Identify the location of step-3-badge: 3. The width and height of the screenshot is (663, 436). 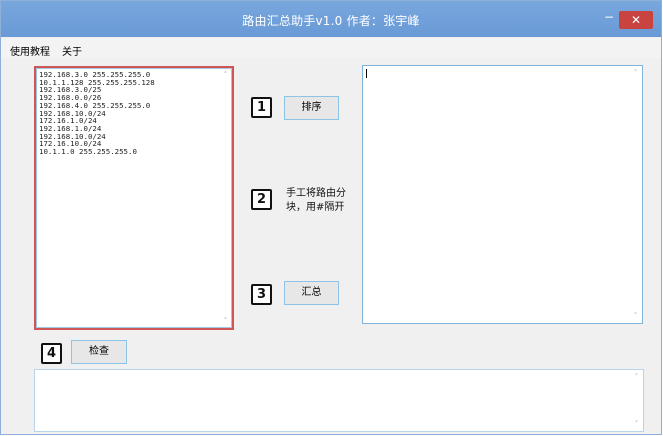
(261, 294).